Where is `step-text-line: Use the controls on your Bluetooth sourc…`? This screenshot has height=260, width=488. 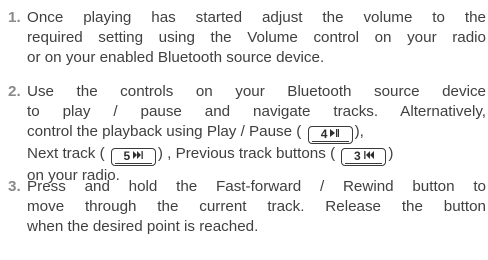 step-text-line: Use the controls on your Bluetooth sourc… is located at coordinates (256, 91).